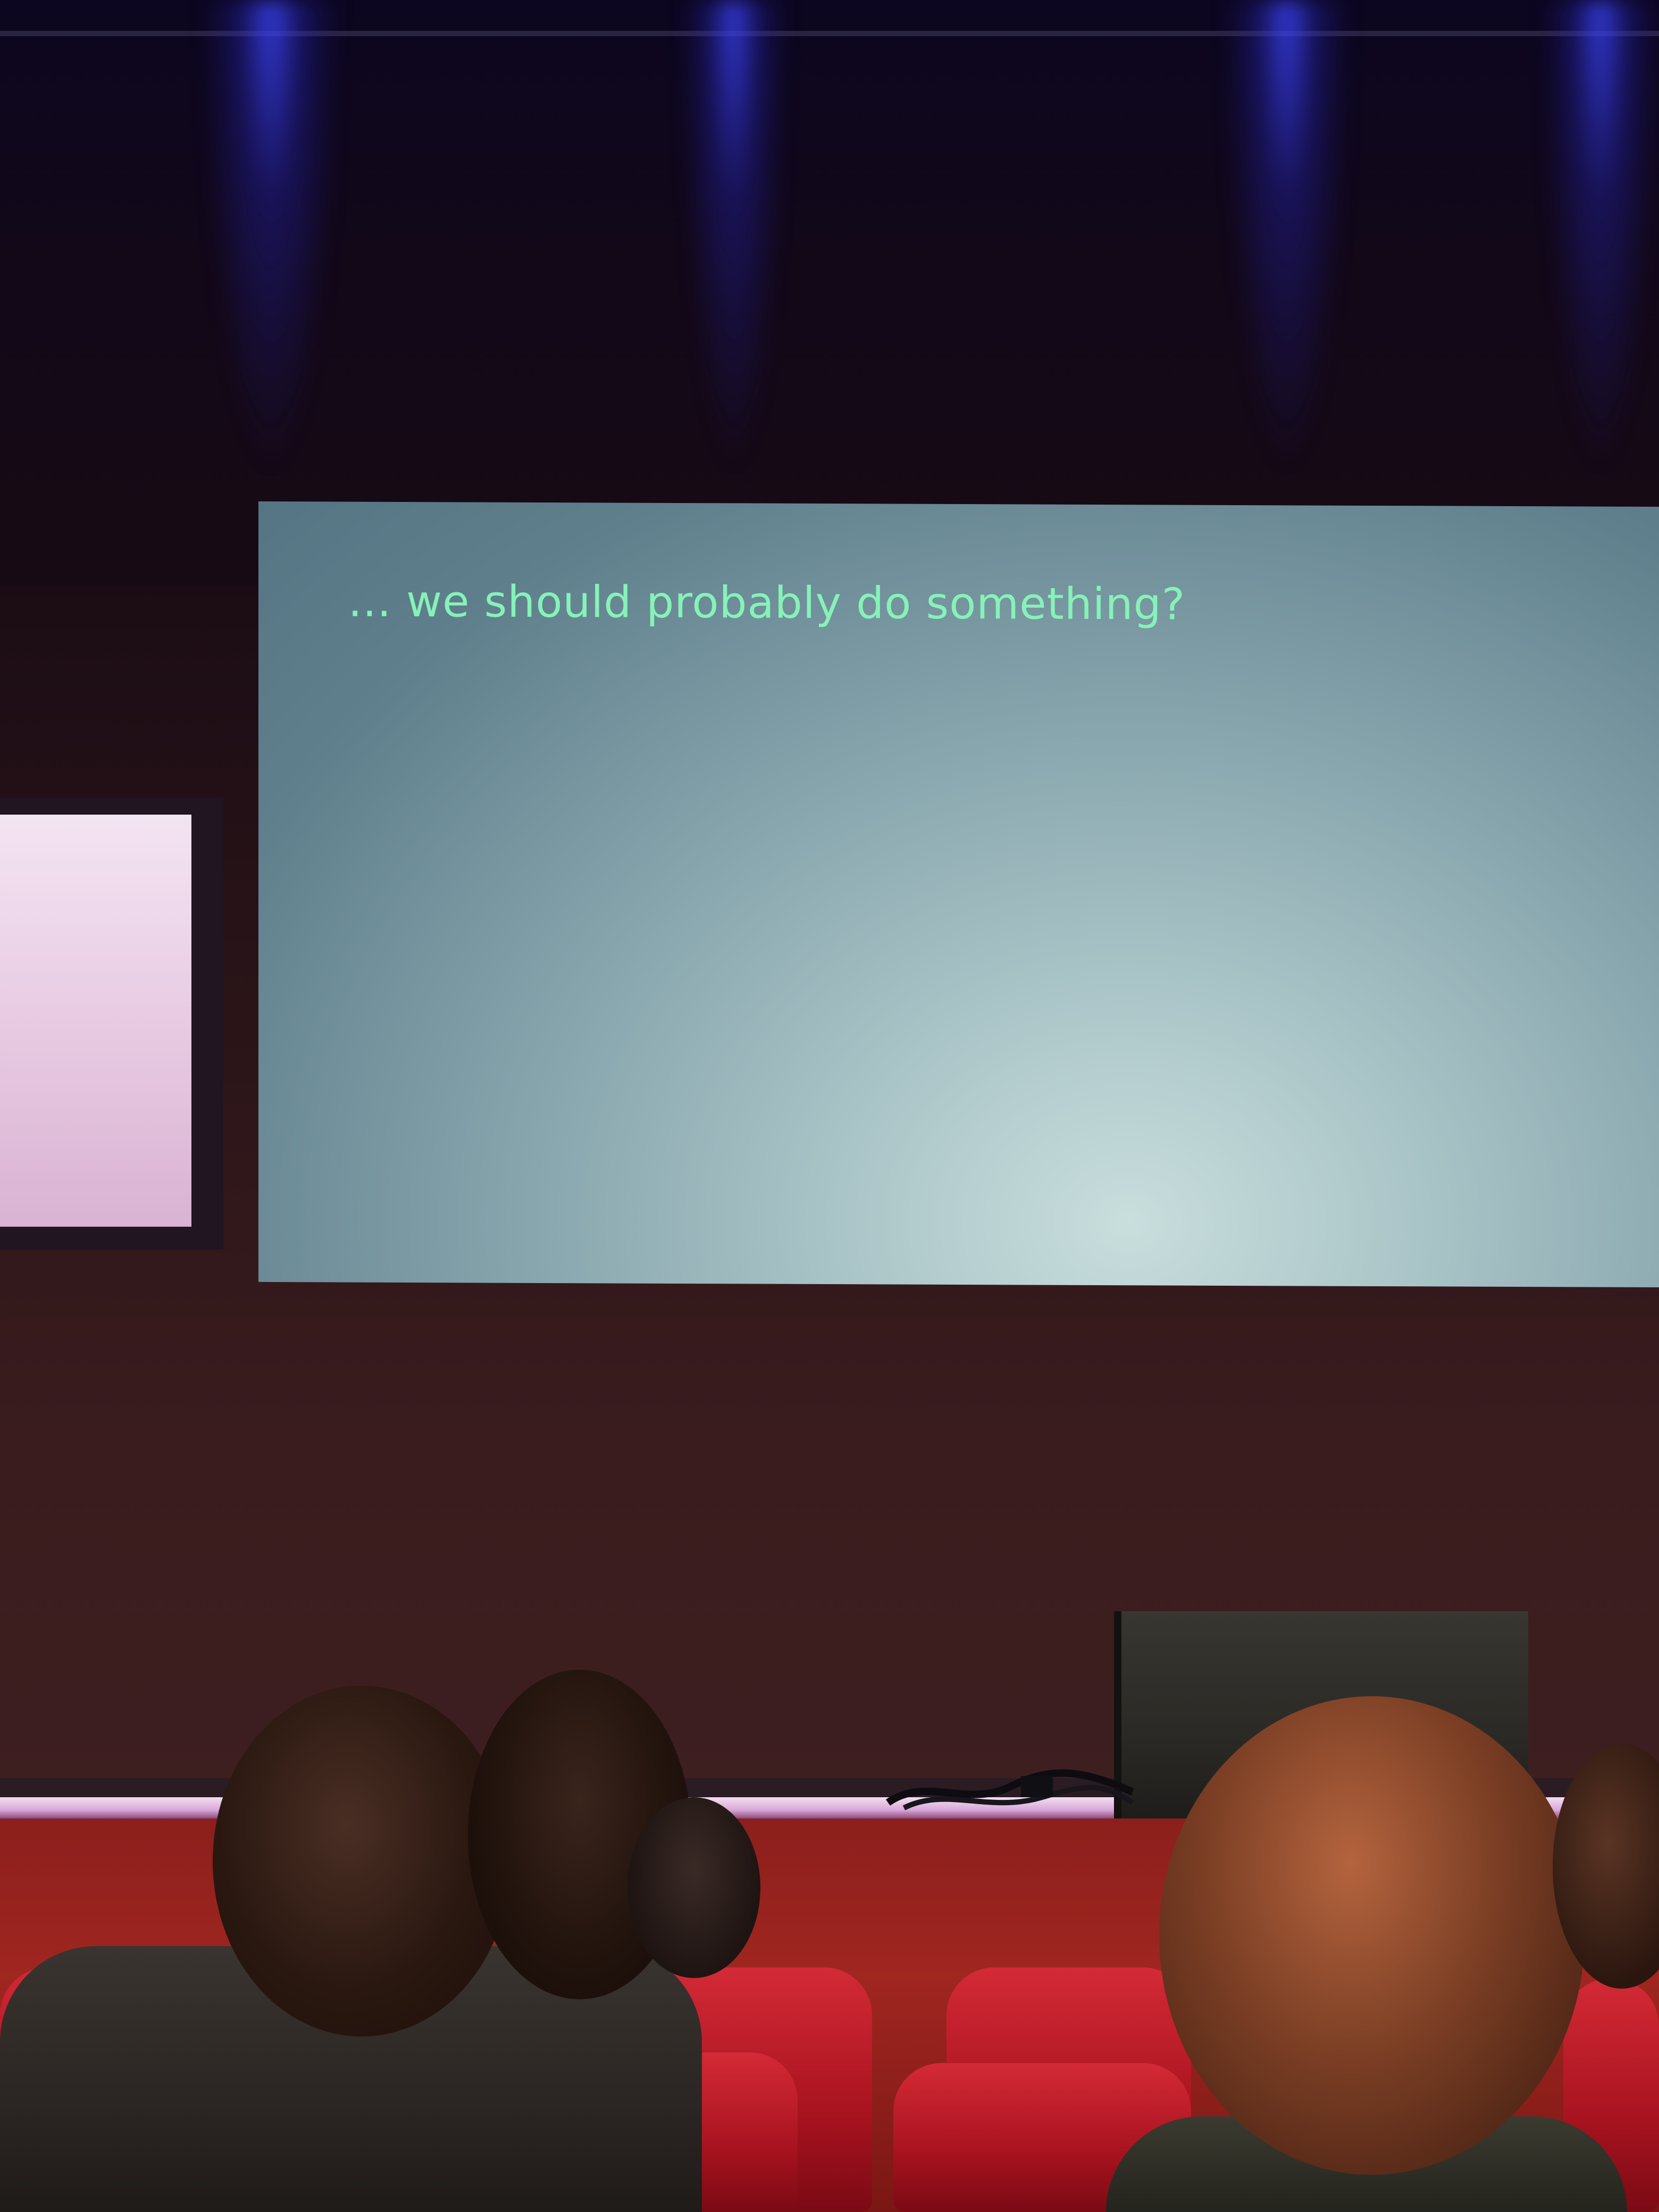 The width and height of the screenshot is (1659, 2212). What do you see at coordinates (767, 603) in the screenshot?
I see `slide-text: … we should probably do something?` at bounding box center [767, 603].